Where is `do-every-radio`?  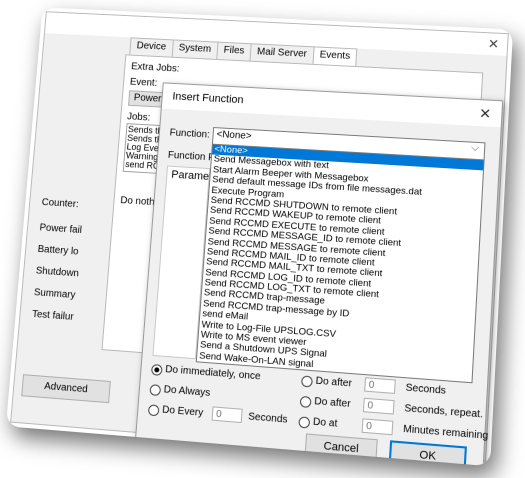
do-every-radio is located at coordinates (153, 410).